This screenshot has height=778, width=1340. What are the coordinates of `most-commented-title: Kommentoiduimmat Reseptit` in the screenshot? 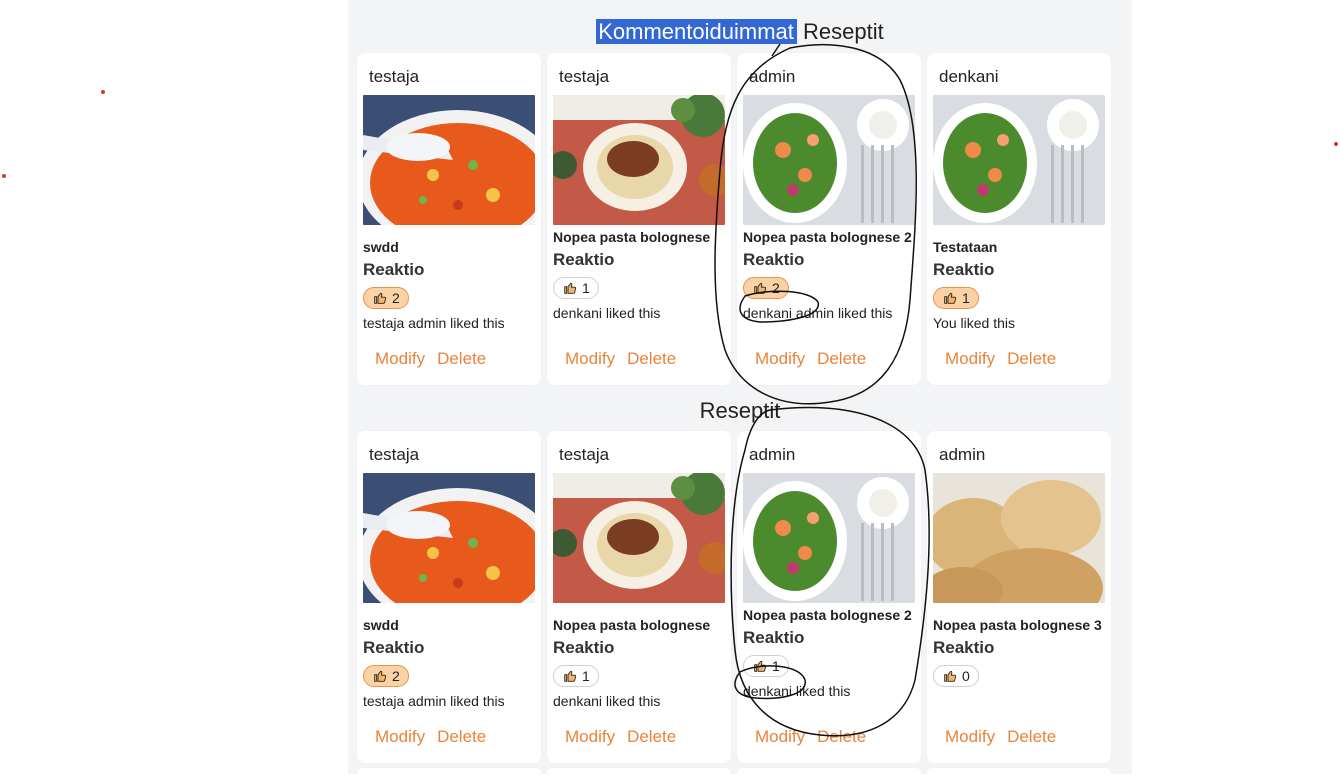 It's located at (740, 32).